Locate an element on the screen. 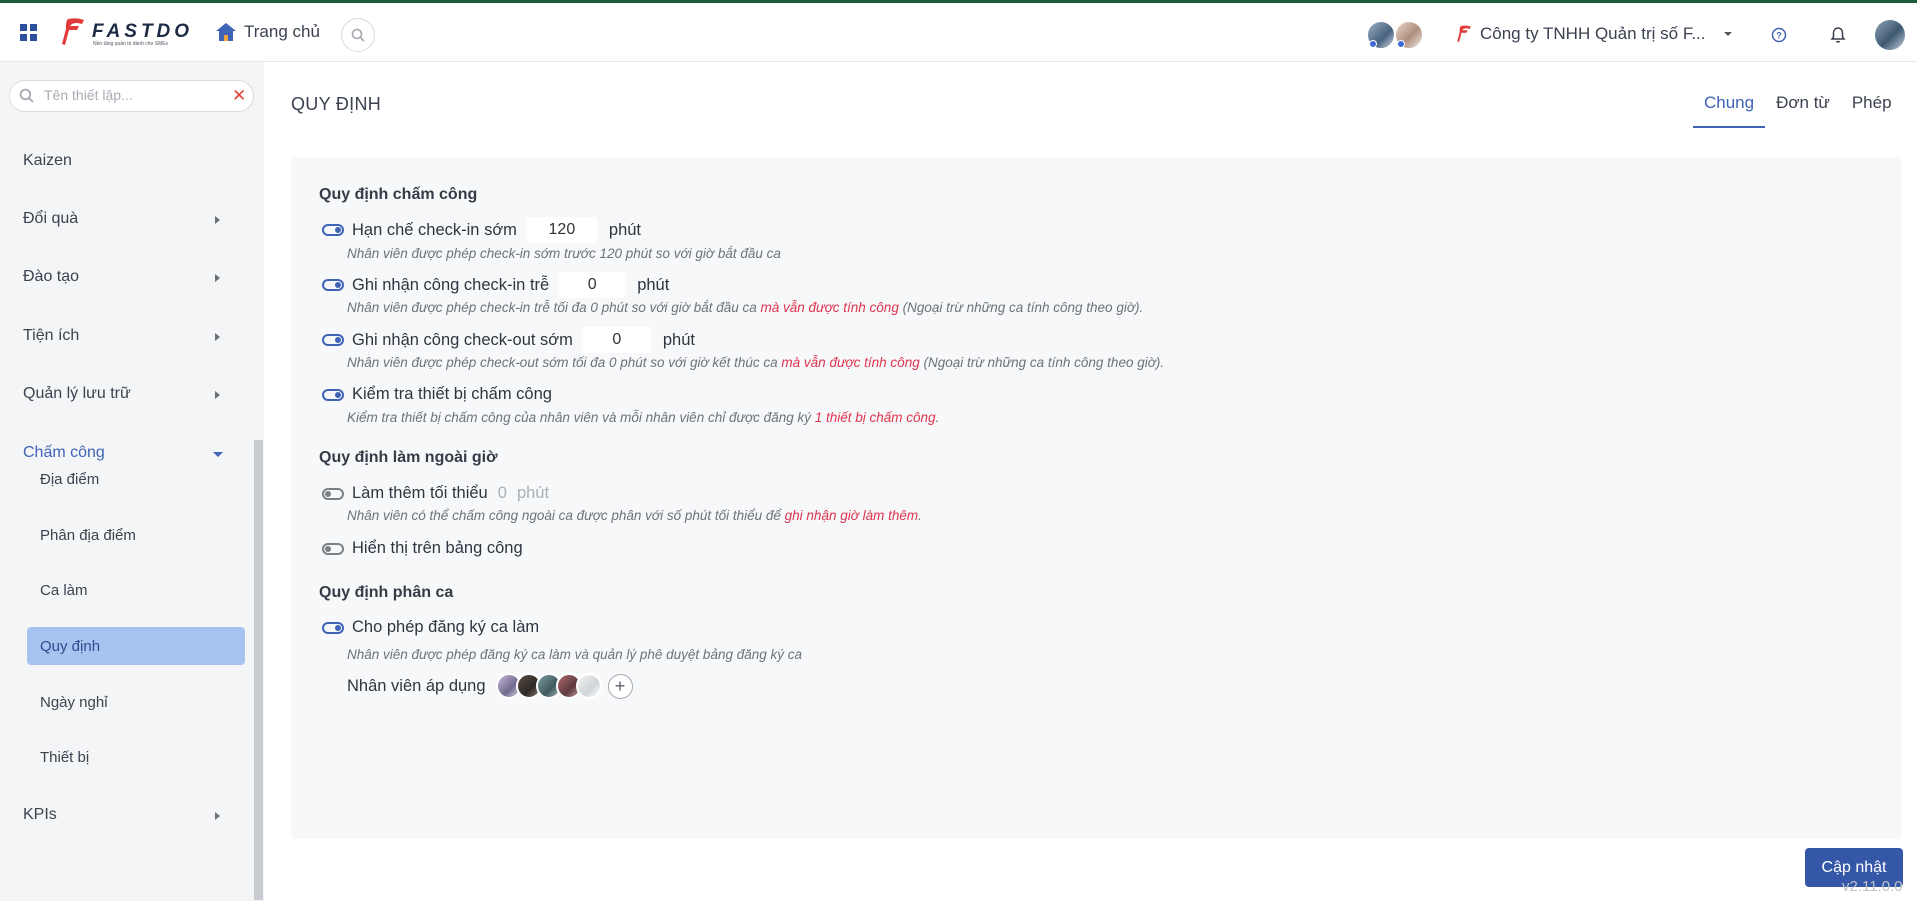  sidebar-item-kaizen: Kaizen is located at coordinates (125, 161).